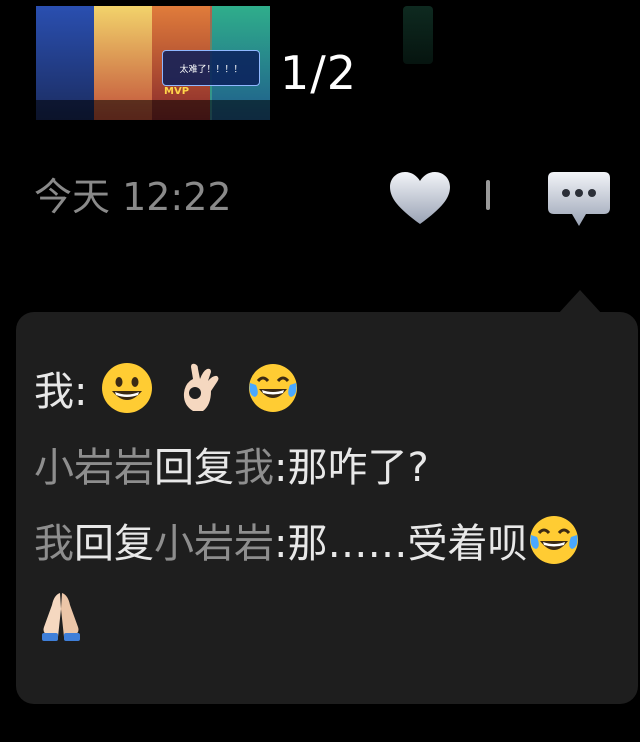  Describe the element at coordinates (127, 388) in the screenshot. I see `grinning-face-icon` at that location.